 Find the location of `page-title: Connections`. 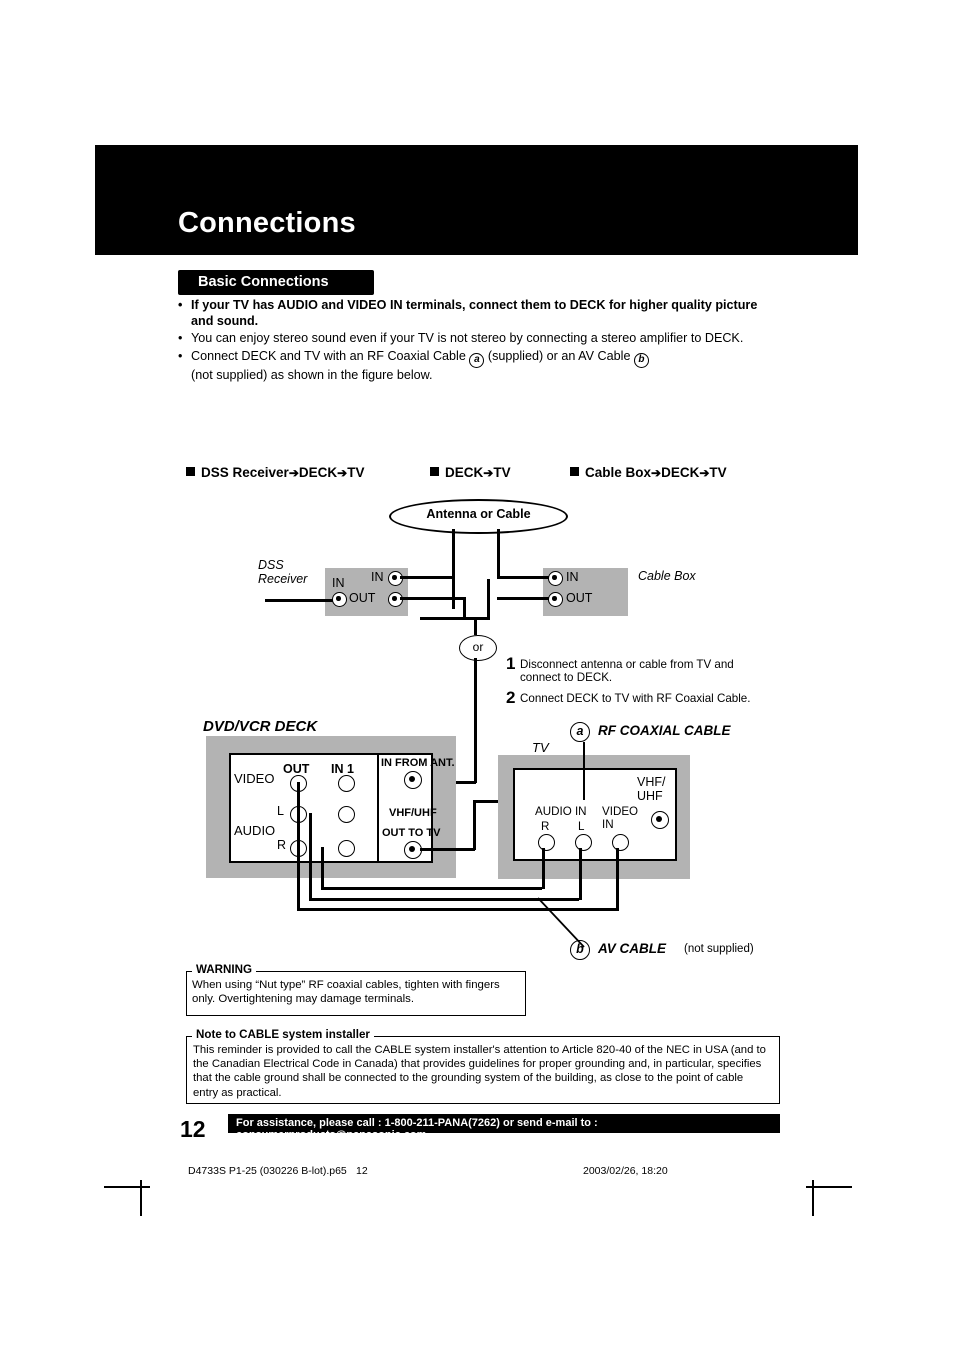

page-title: Connections is located at coordinates (267, 223).